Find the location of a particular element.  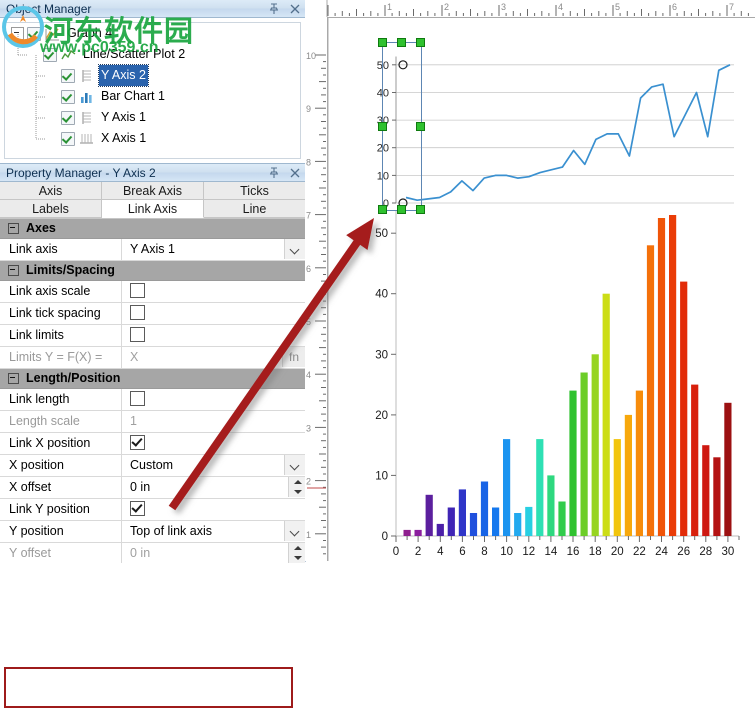

property-row-link-x-position: Link X position is located at coordinates (152, 444).